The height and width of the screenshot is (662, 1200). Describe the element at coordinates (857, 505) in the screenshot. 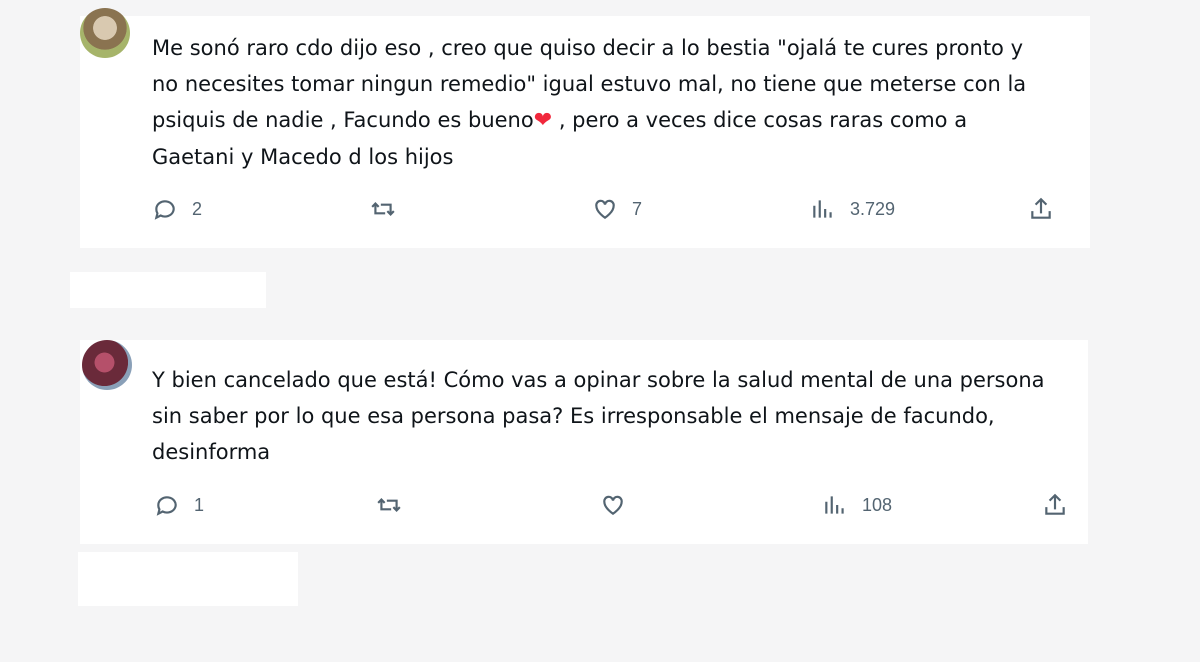

I see `views-button: 108` at that location.